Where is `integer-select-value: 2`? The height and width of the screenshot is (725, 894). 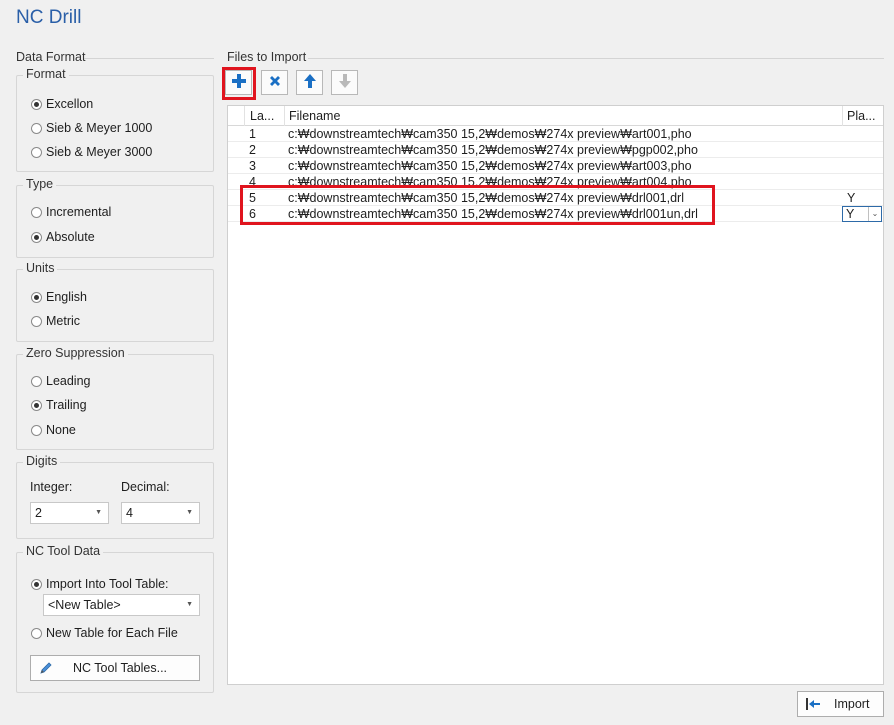
integer-select-value: 2 is located at coordinates (38, 513).